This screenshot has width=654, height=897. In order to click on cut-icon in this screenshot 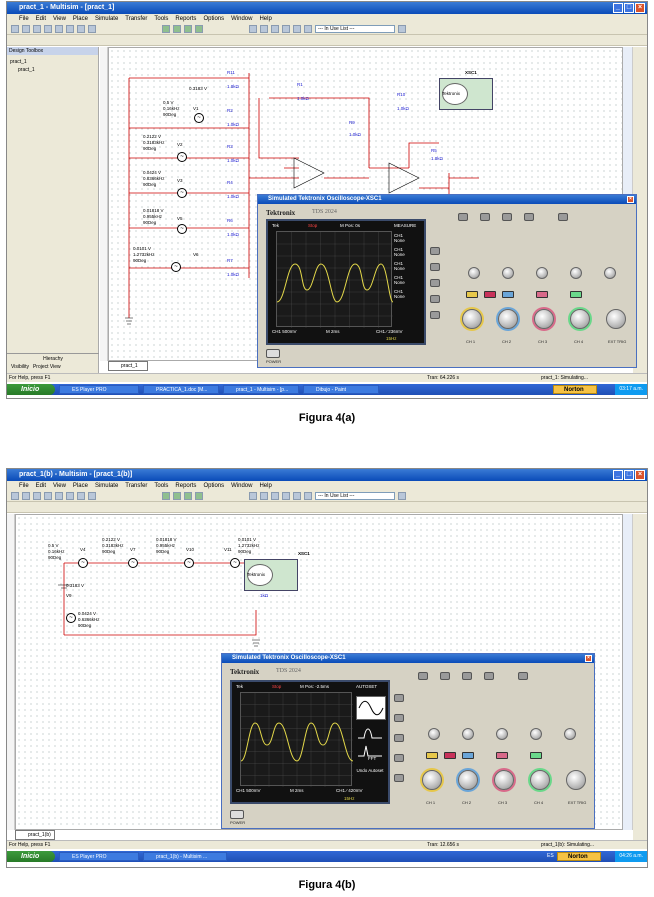, I will do `click(59, 29)`.